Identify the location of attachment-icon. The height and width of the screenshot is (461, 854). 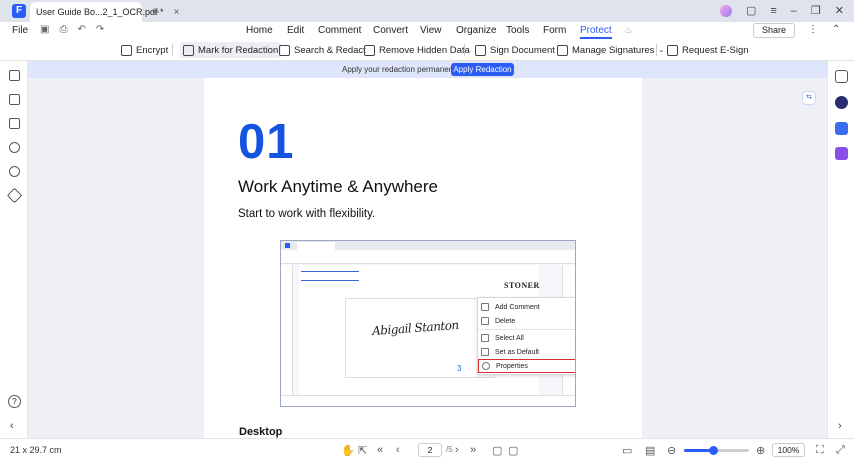
(14, 147).